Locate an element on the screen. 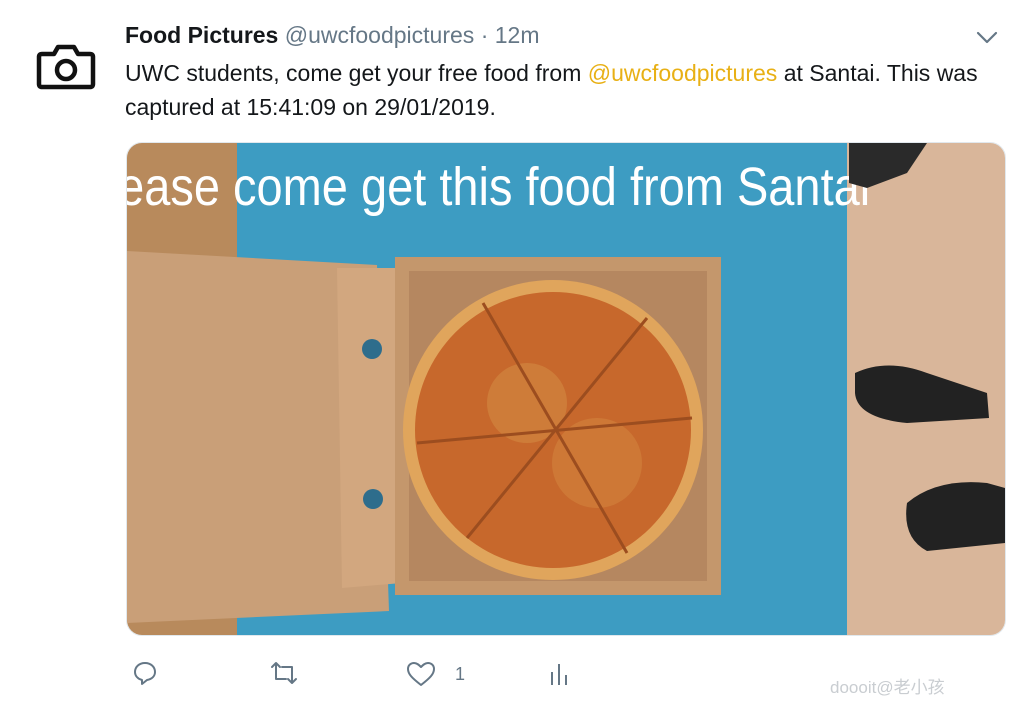 The image size is (1024, 705). tweet-time: 12m is located at coordinates (517, 35).